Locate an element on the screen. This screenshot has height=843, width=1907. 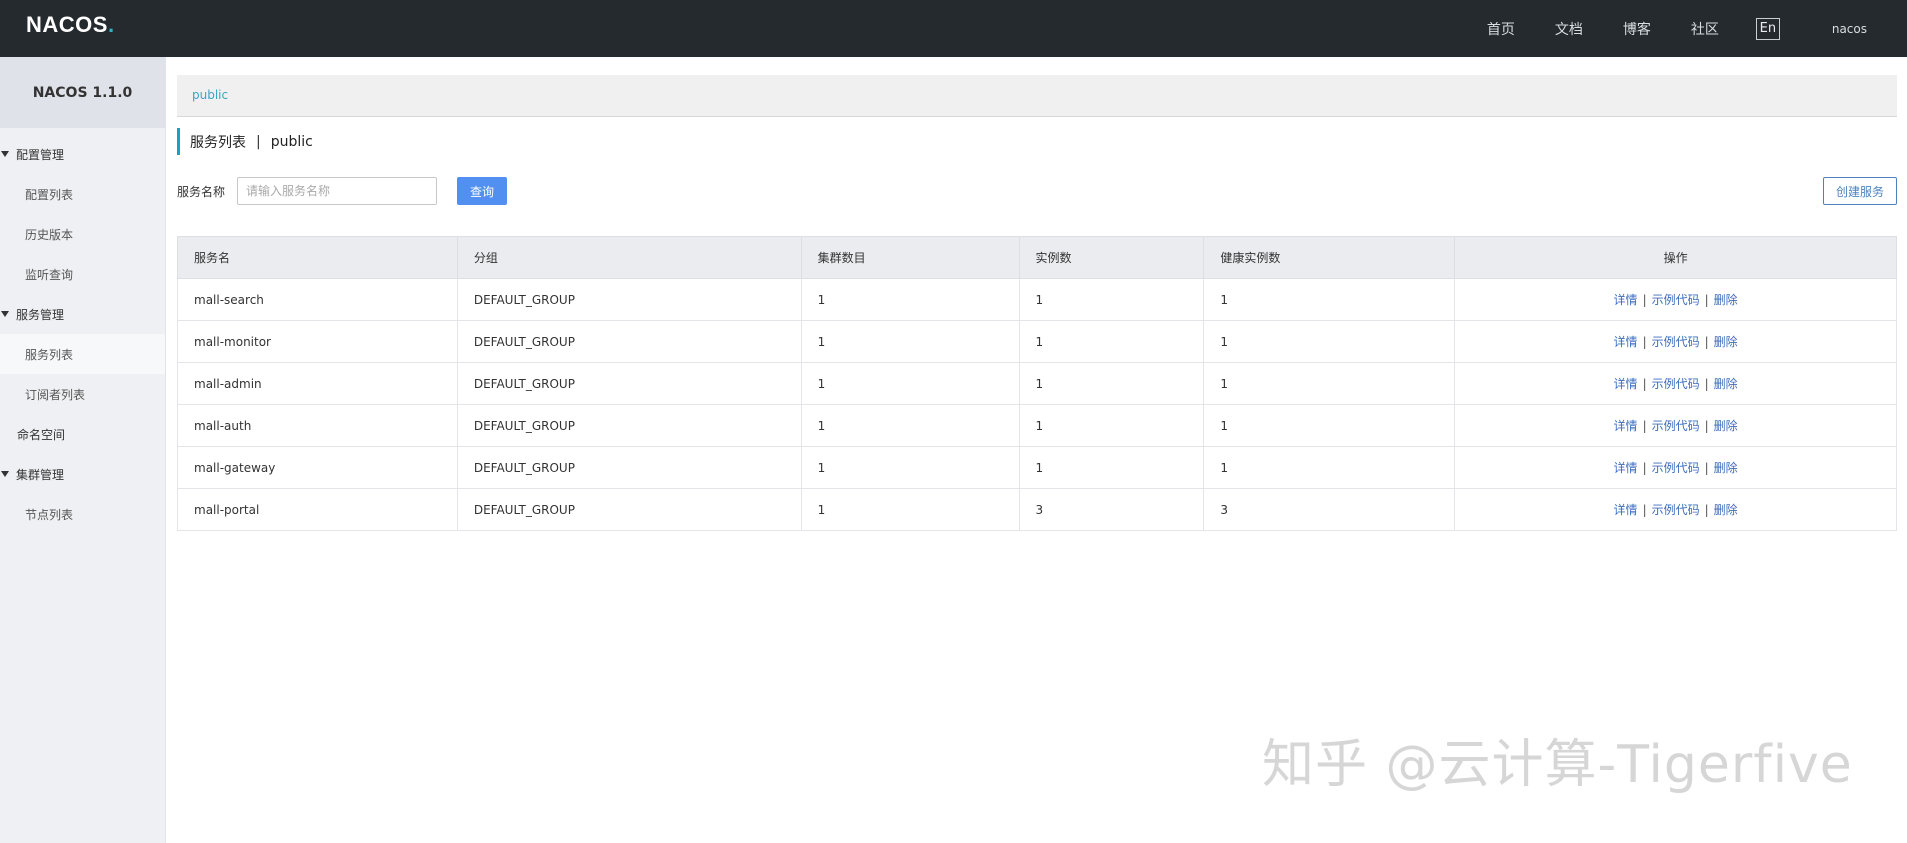
sidebar-item-listener-query: 监听查询 is located at coordinates (82, 274).